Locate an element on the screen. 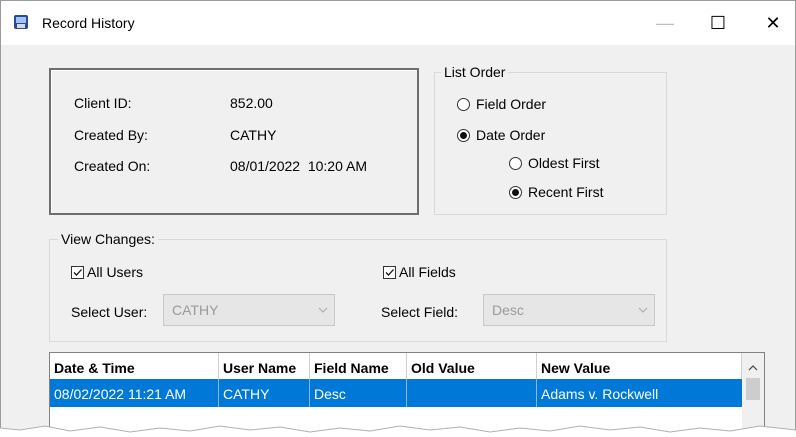 Image resolution: width=796 pixels, height=437 pixels. scrollbar-thumb is located at coordinates (753, 389).